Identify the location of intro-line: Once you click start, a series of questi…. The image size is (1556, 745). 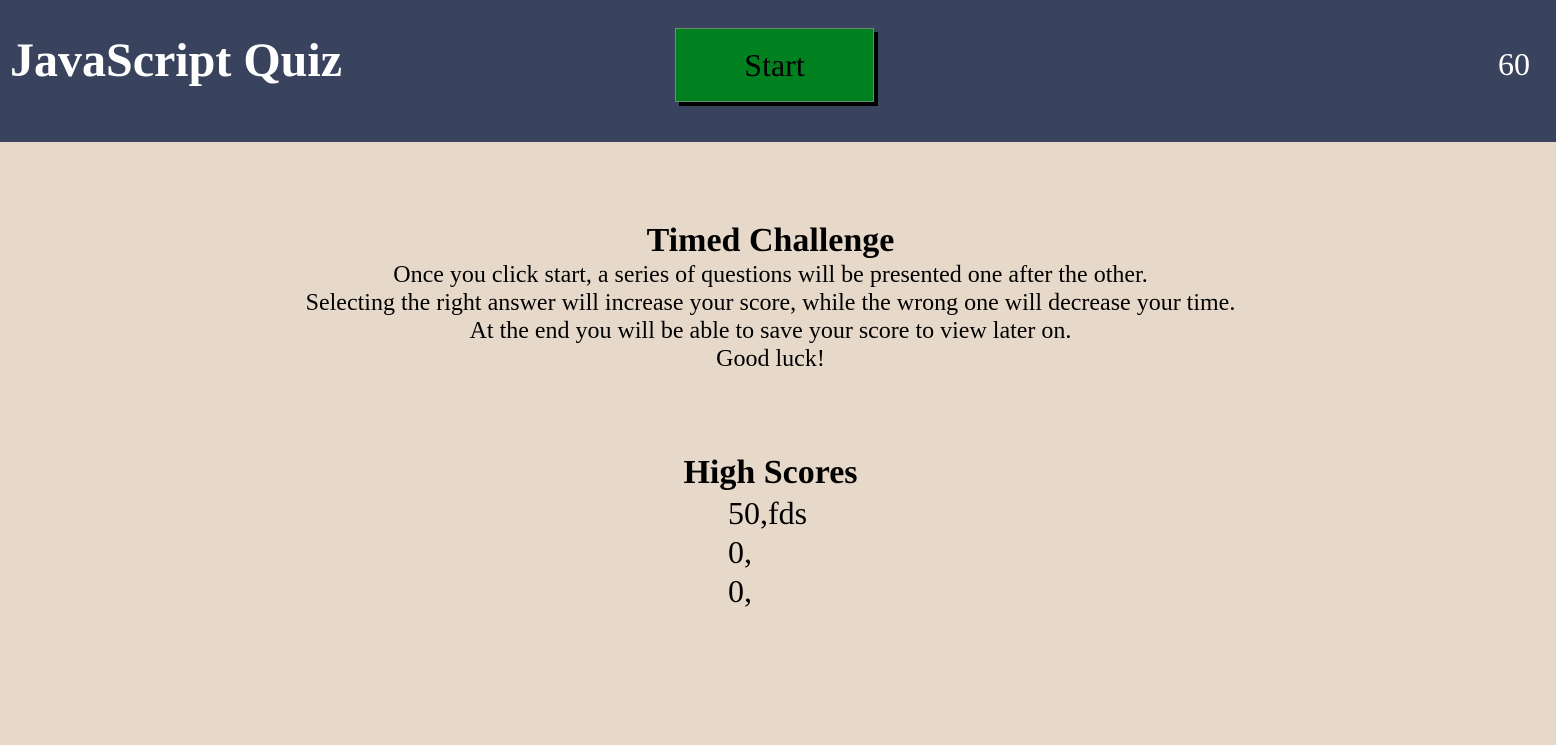
(770, 275).